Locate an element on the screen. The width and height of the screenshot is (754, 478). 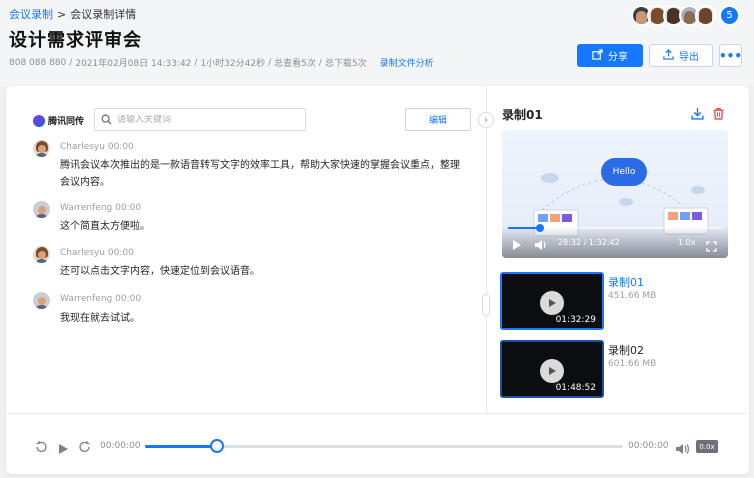
more-button: ••• is located at coordinates (730, 55).